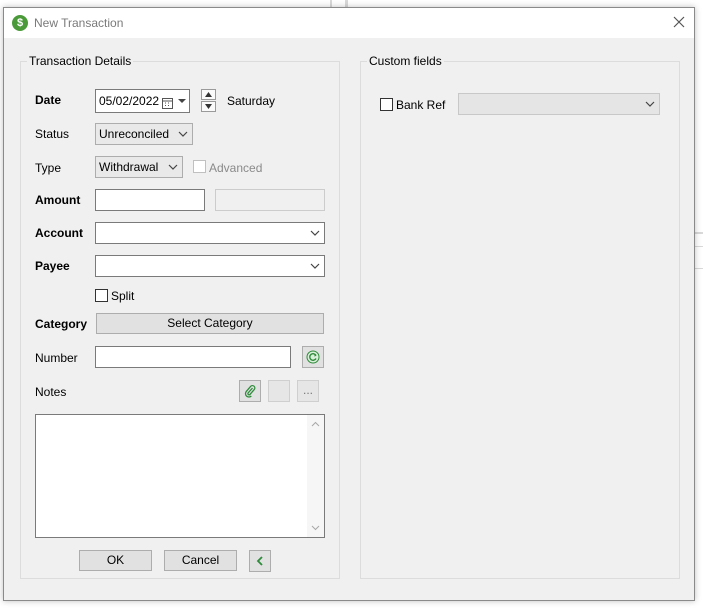 This screenshot has height=610, width=703. What do you see at coordinates (199, 166) in the screenshot?
I see `advanced-checkbox` at bounding box center [199, 166].